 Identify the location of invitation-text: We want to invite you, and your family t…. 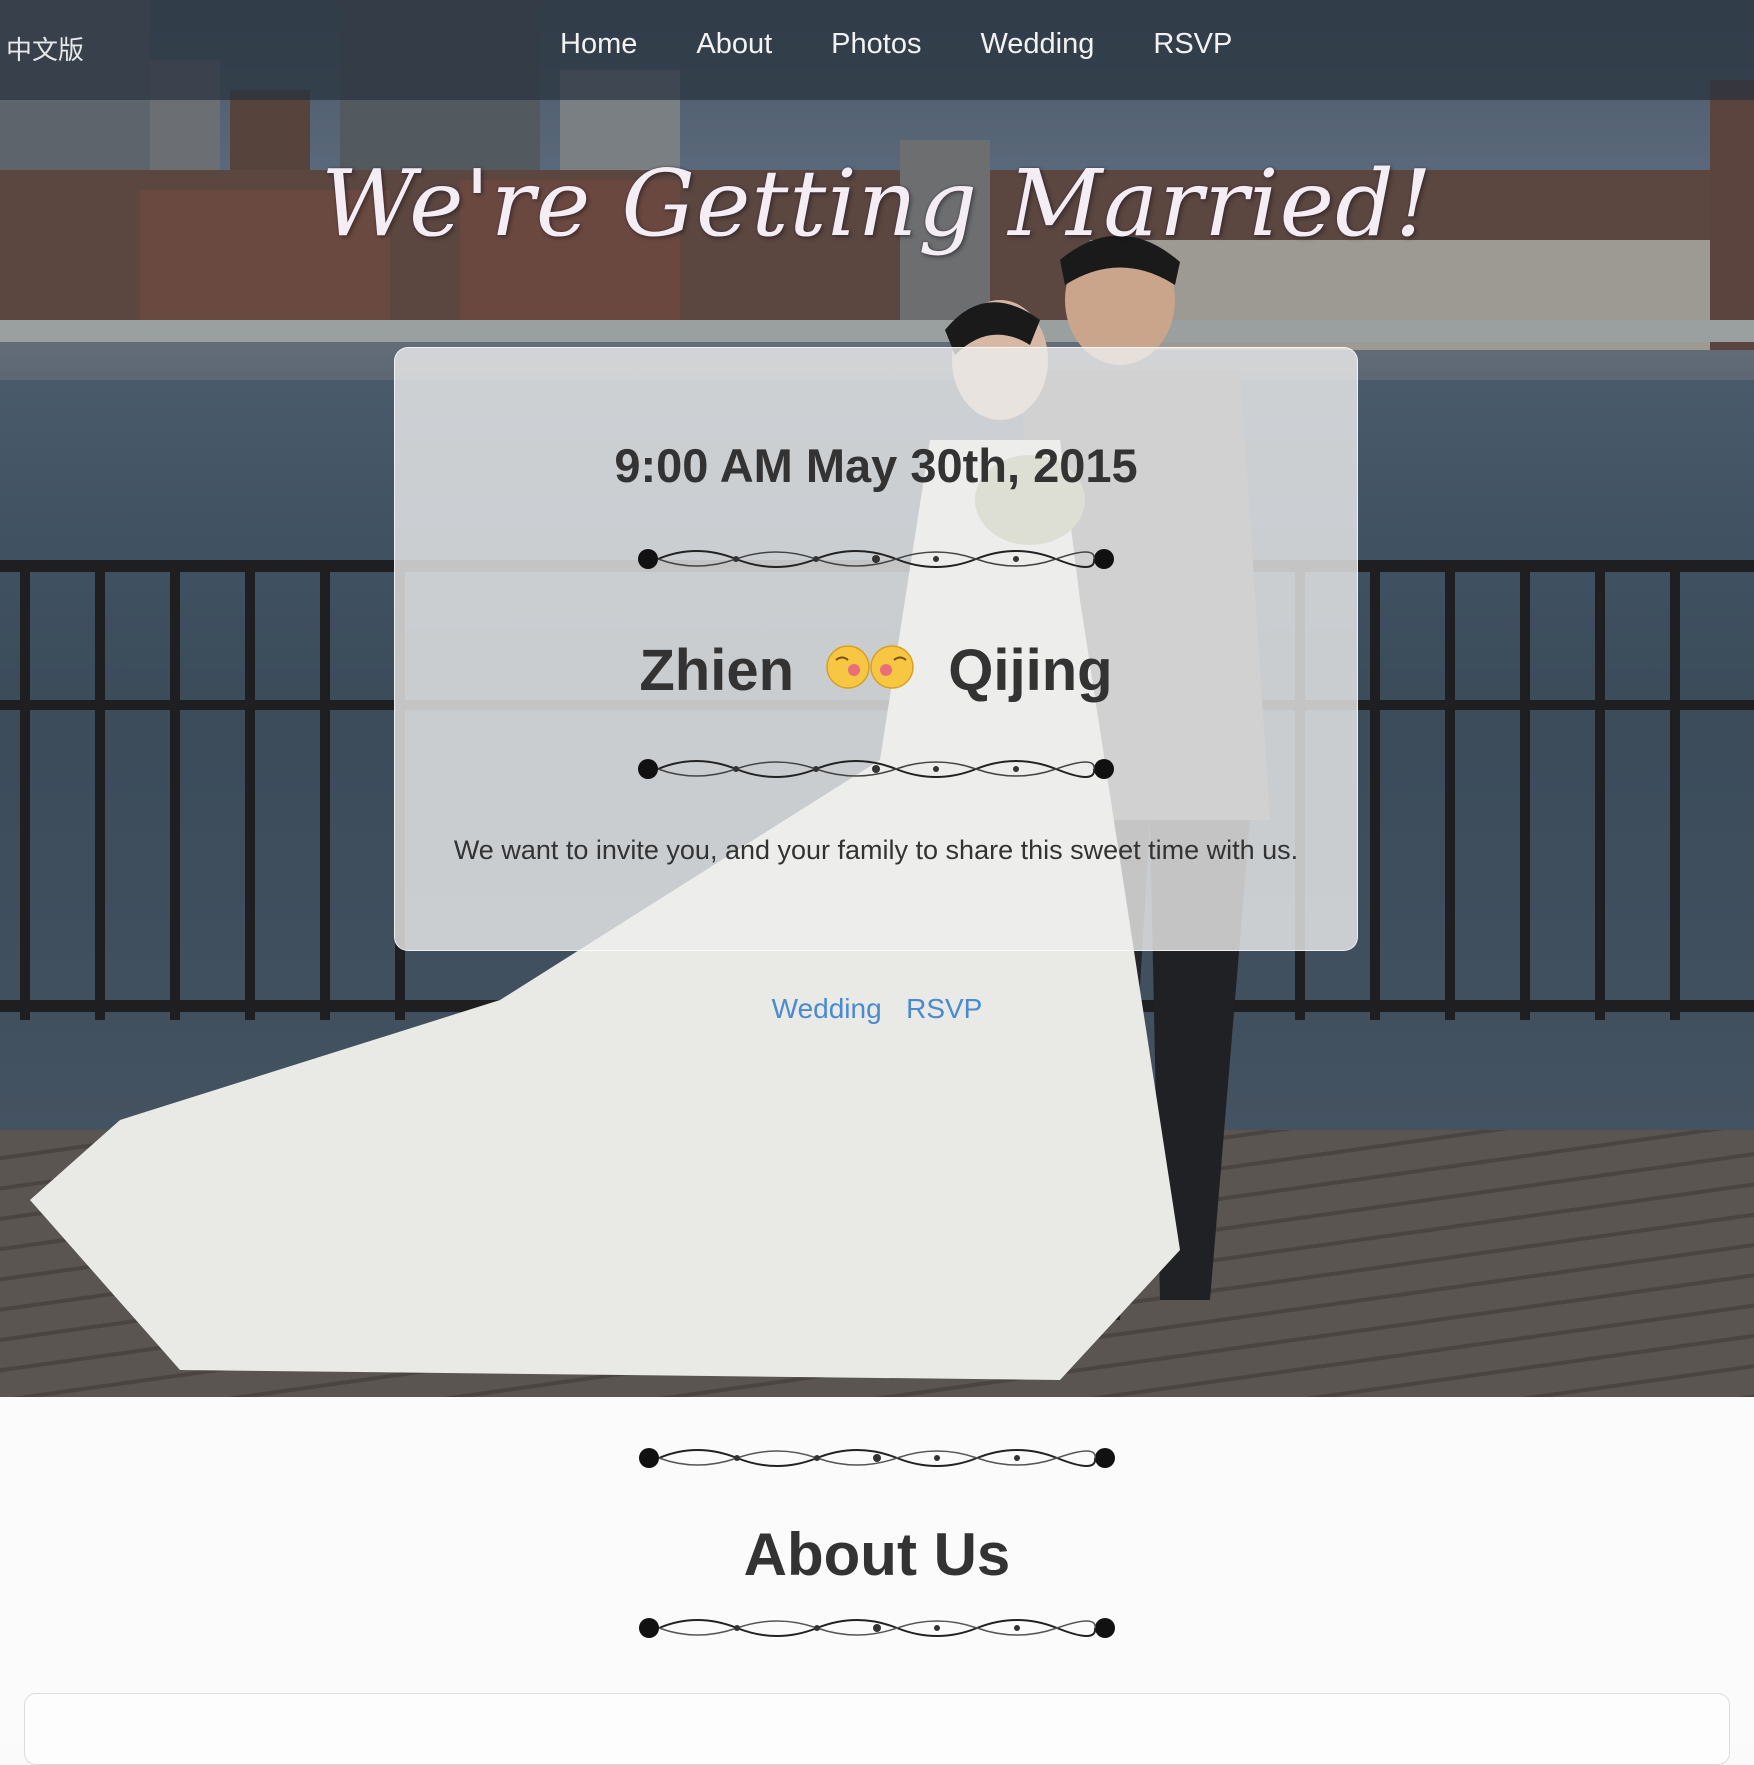
(876, 850).